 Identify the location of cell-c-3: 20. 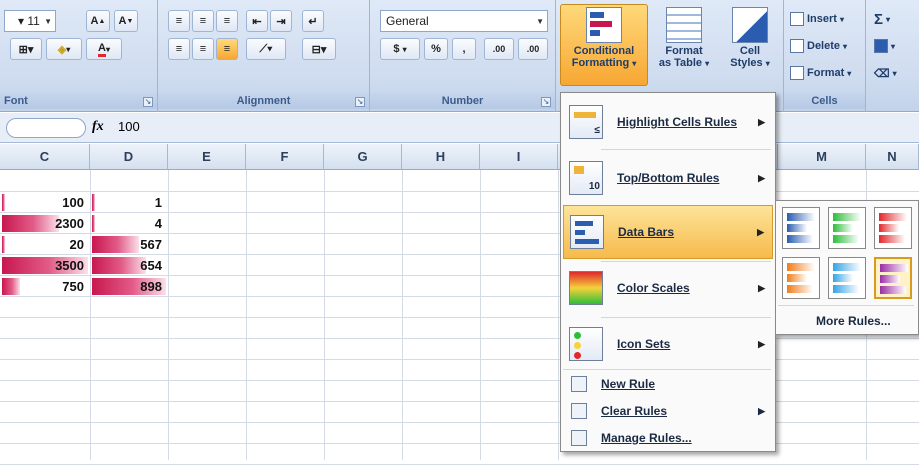
(45, 244).